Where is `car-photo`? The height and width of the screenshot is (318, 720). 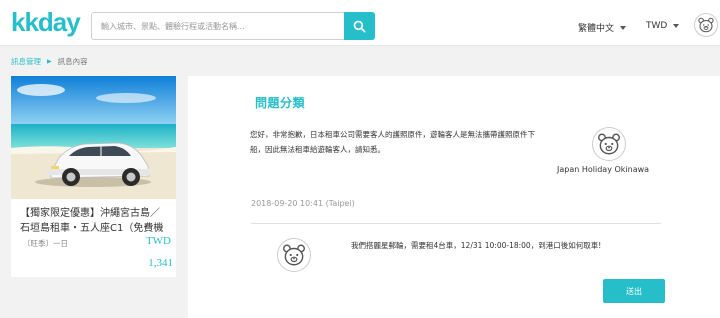
car-photo is located at coordinates (93, 137).